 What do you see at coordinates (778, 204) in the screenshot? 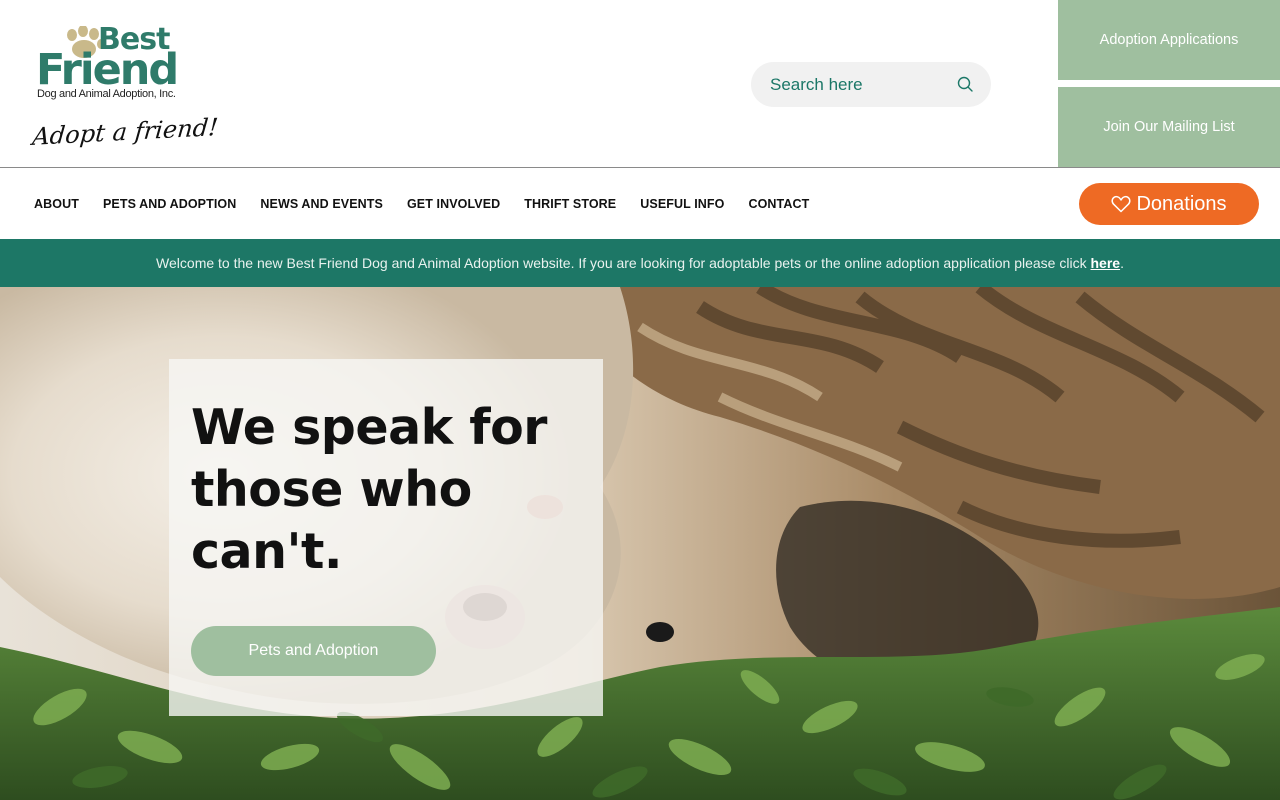
I see `nav-item-contact: CONTACT` at bounding box center [778, 204].